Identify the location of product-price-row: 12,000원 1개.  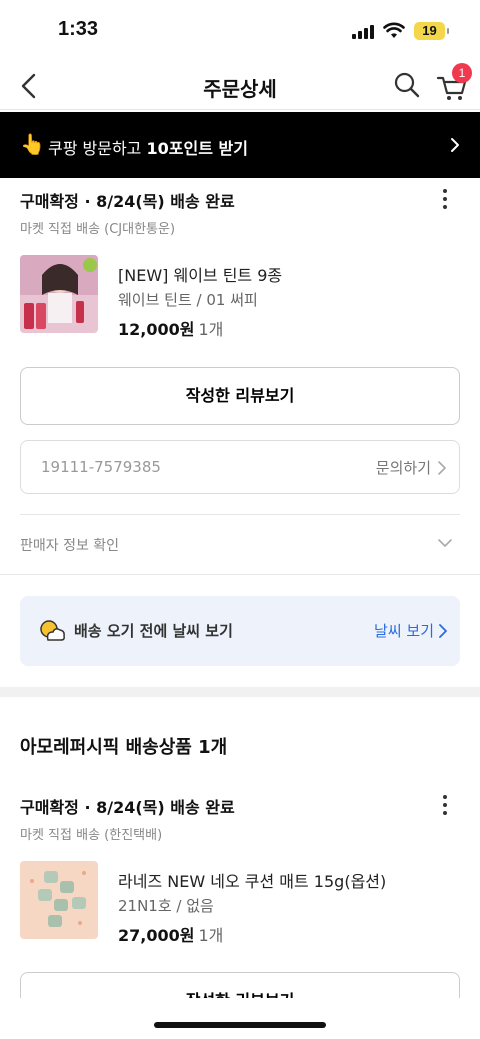
(170, 328).